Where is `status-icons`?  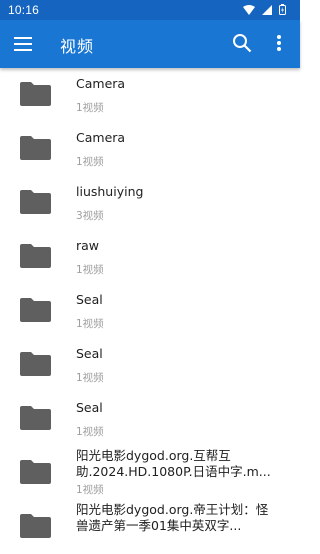 status-icons is located at coordinates (264, 11).